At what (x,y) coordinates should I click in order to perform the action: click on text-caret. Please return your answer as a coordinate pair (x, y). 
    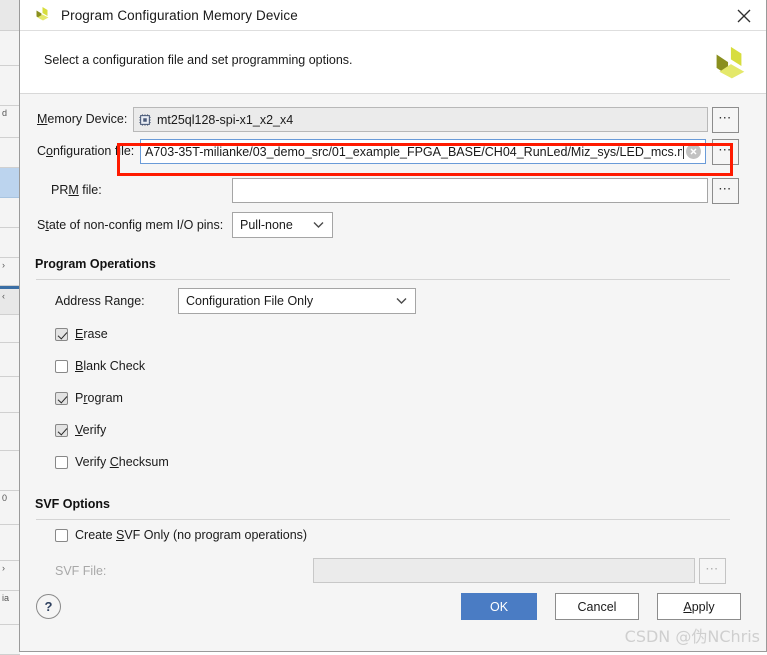
    Looking at the image, I should click on (683, 151).